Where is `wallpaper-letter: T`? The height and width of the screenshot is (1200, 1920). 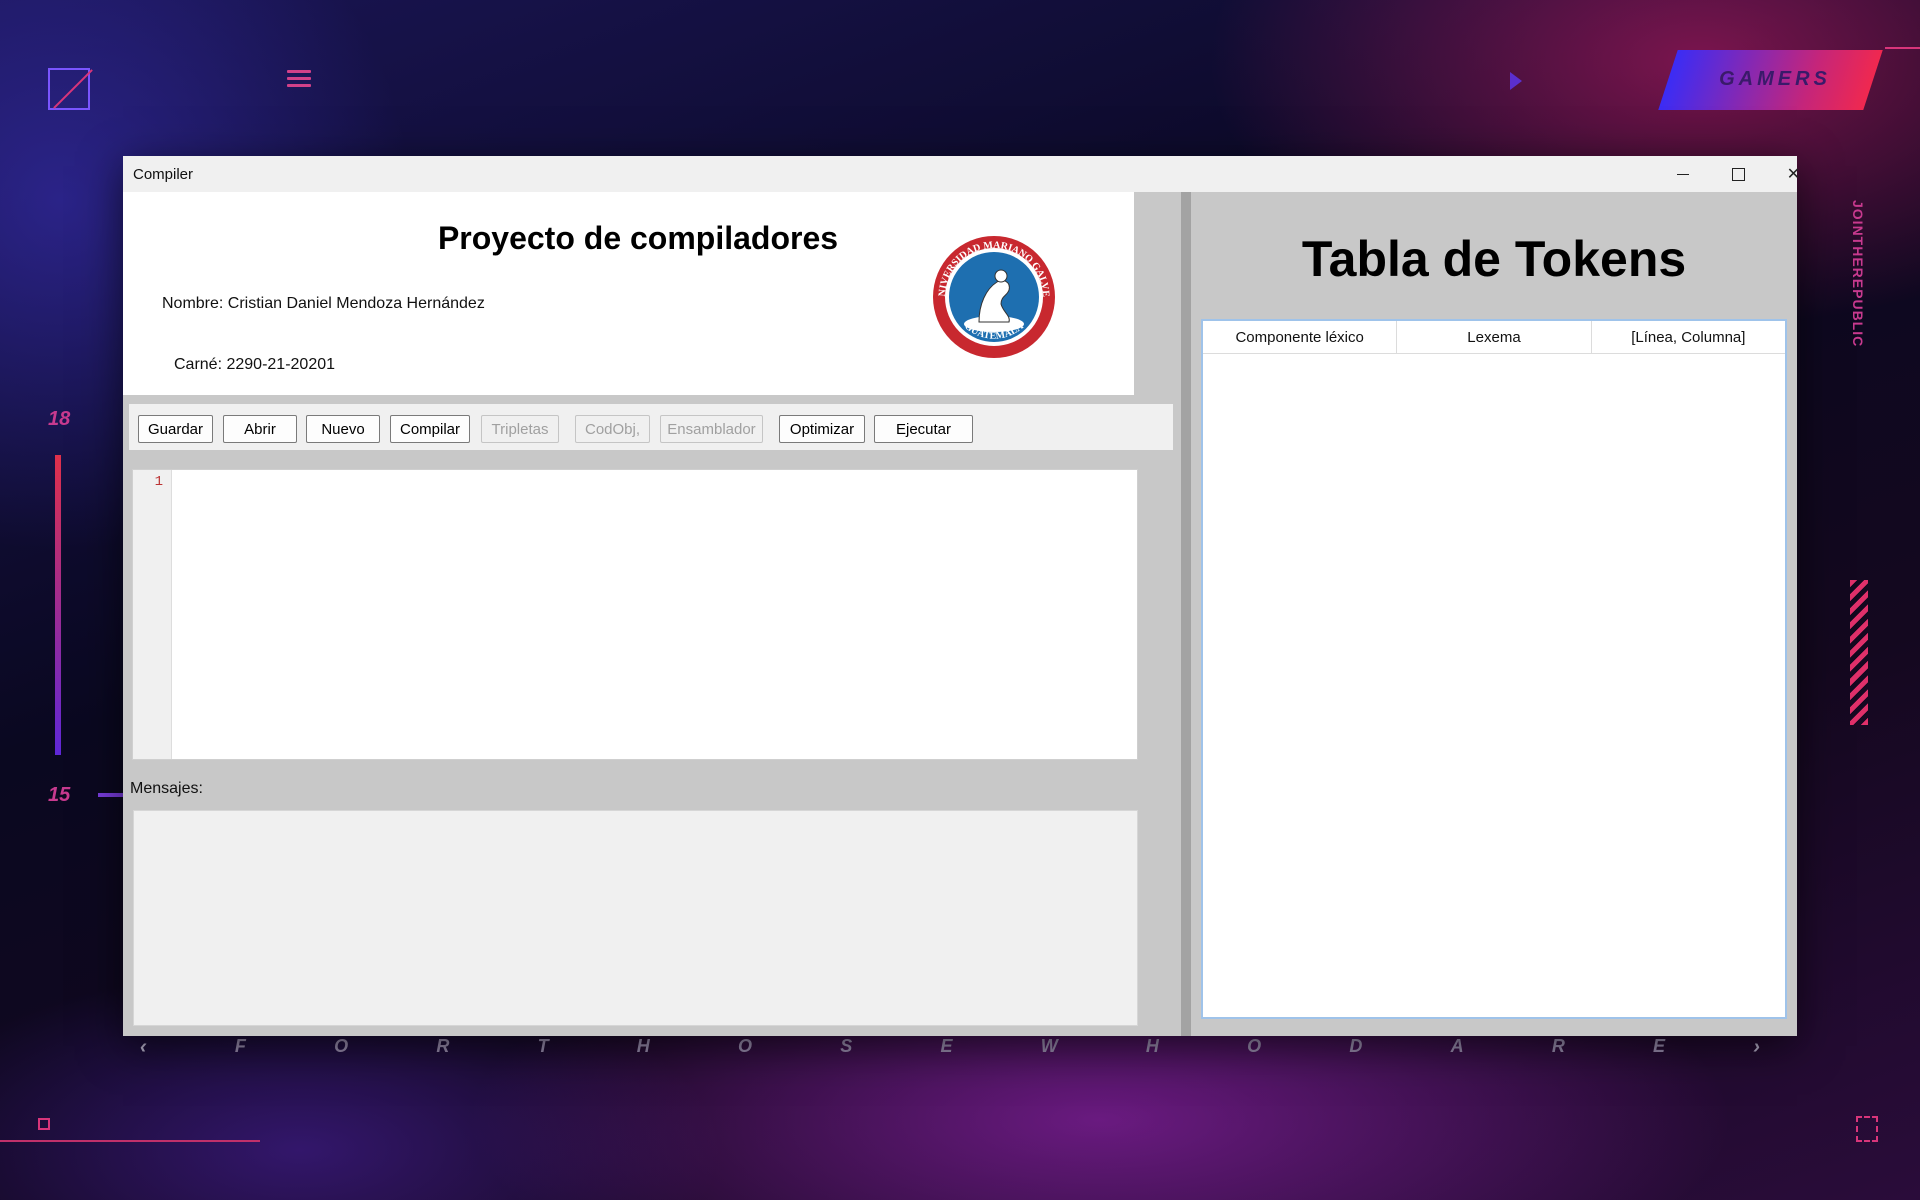
wallpaper-letter: T is located at coordinates (543, 1046).